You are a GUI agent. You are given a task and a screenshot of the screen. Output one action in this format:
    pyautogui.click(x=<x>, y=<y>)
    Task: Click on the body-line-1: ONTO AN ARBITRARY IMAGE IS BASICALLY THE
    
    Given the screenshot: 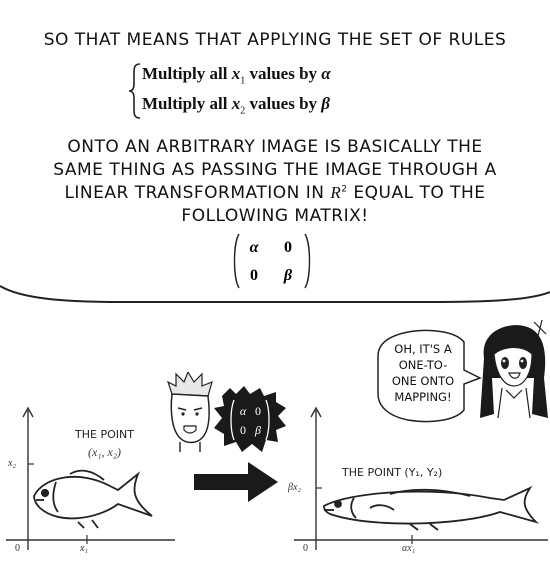 What is the action you would take?
    pyautogui.click(x=275, y=147)
    